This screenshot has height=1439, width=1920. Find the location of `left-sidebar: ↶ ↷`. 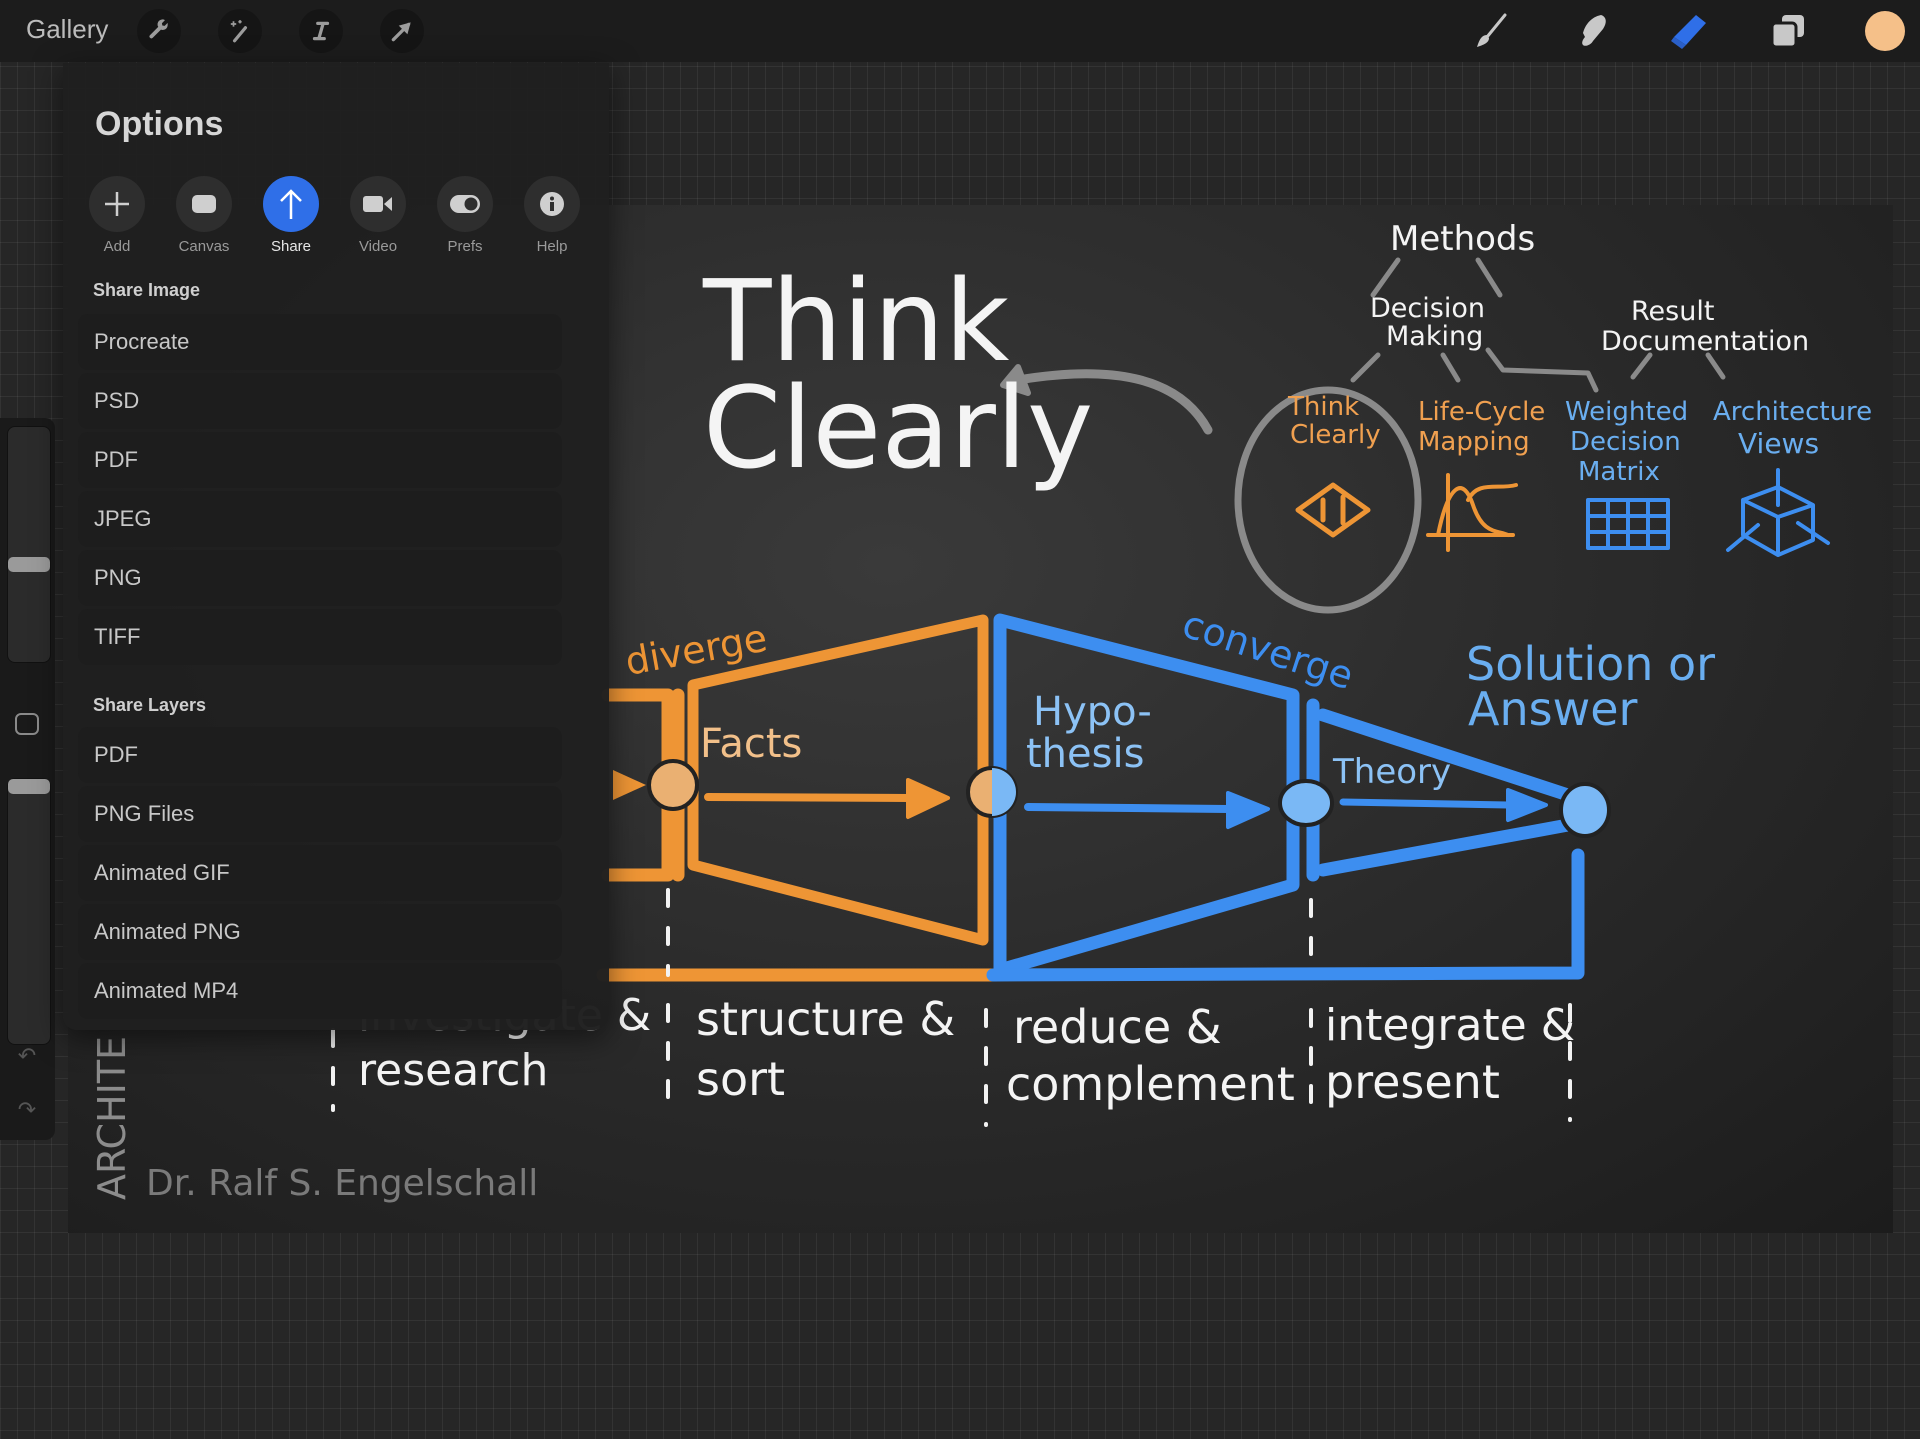

left-sidebar: ↶ ↷ is located at coordinates (27, 779).